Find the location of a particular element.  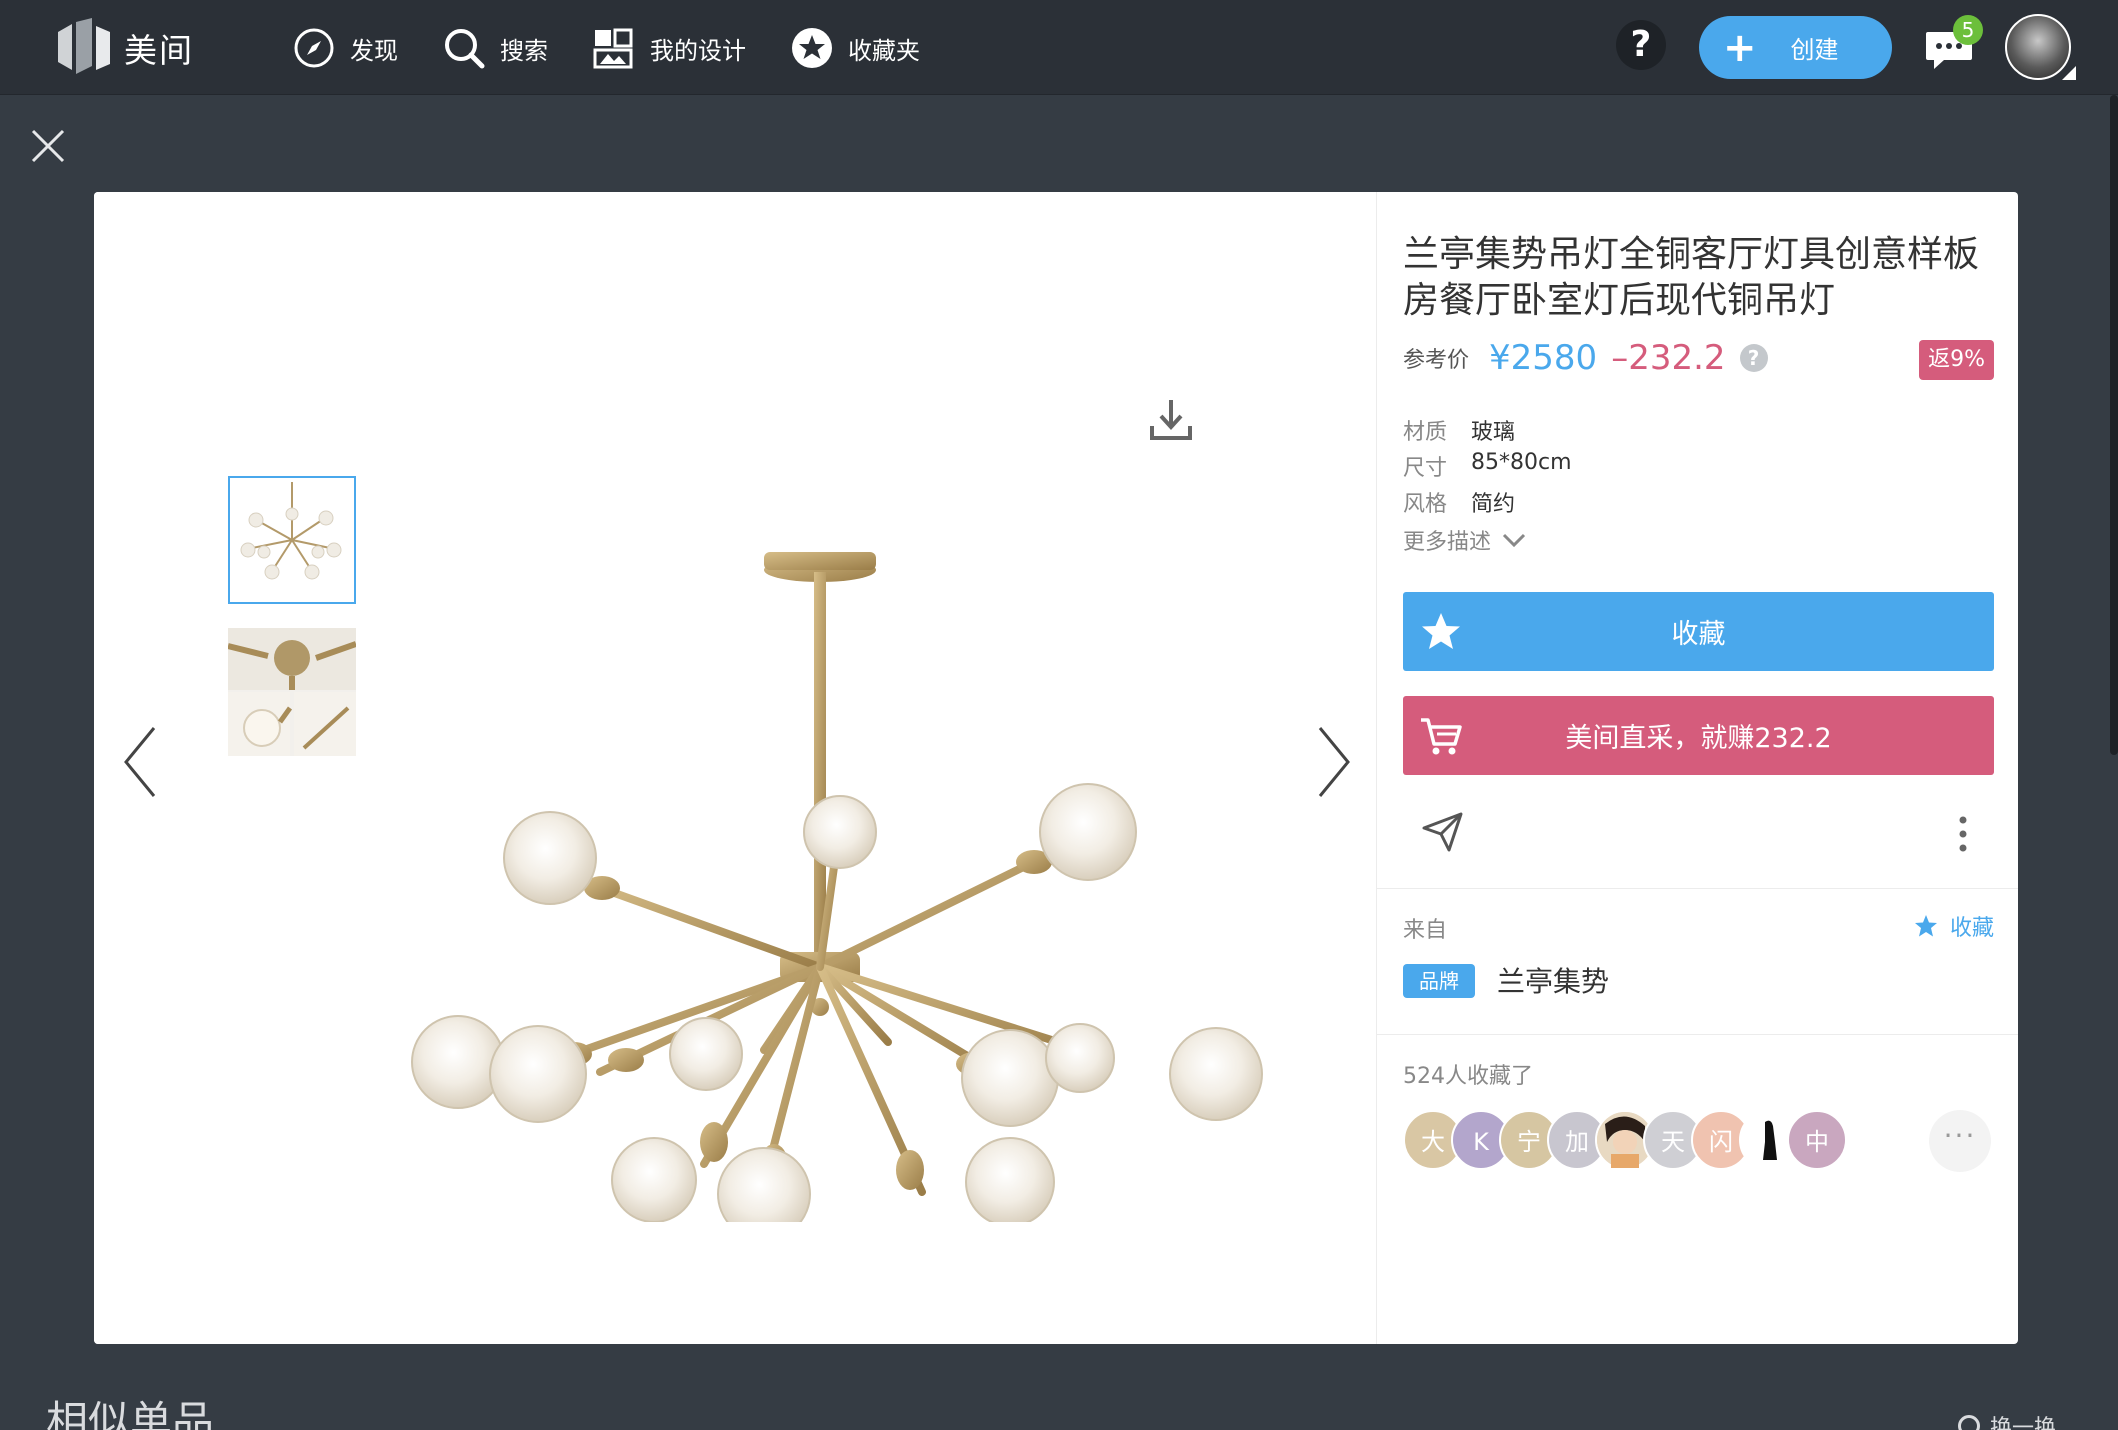

source-collect-link: 收藏 is located at coordinates (1954, 926).